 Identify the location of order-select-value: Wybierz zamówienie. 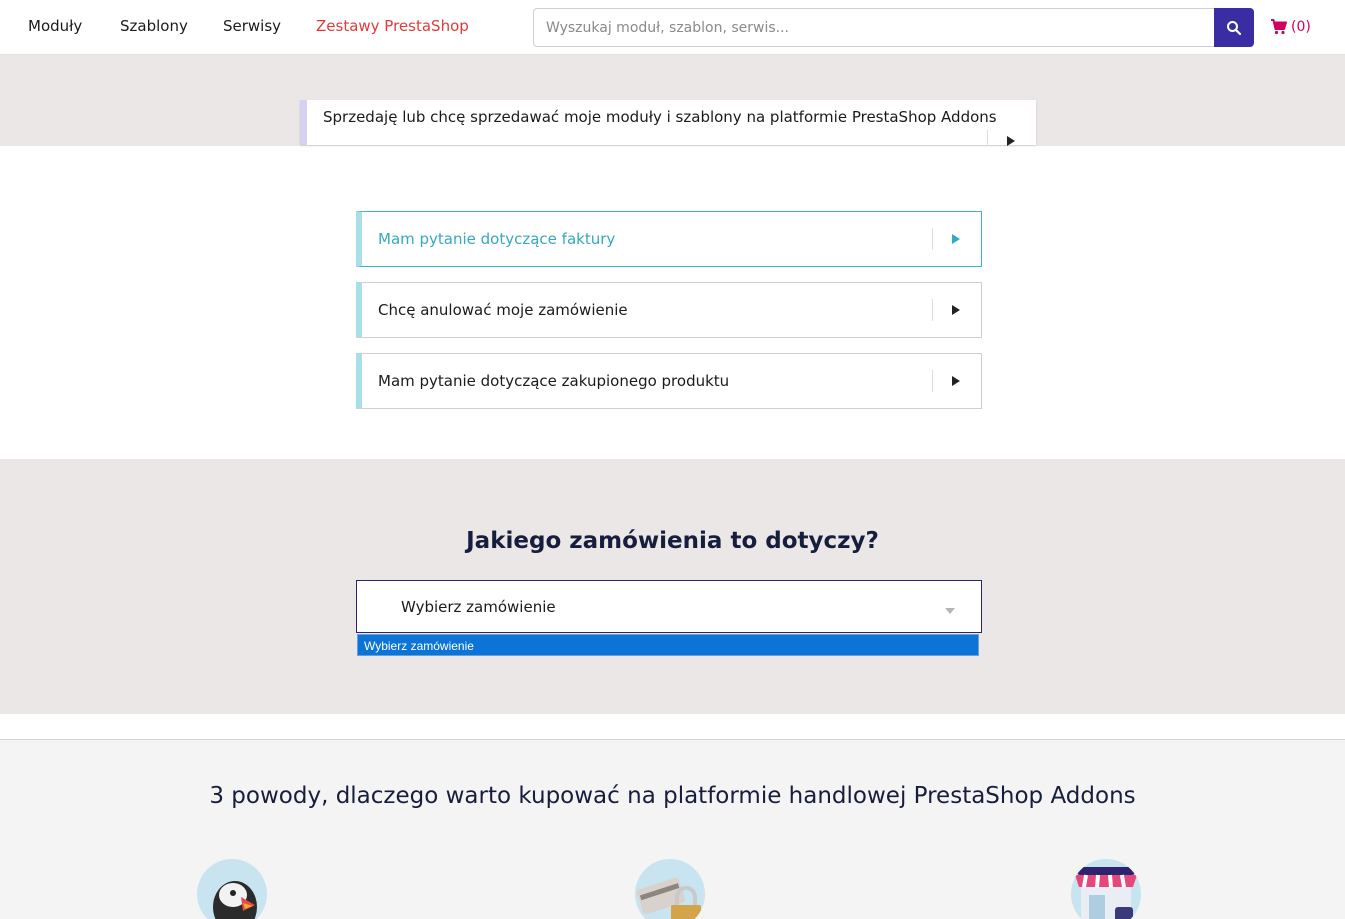
(478, 607).